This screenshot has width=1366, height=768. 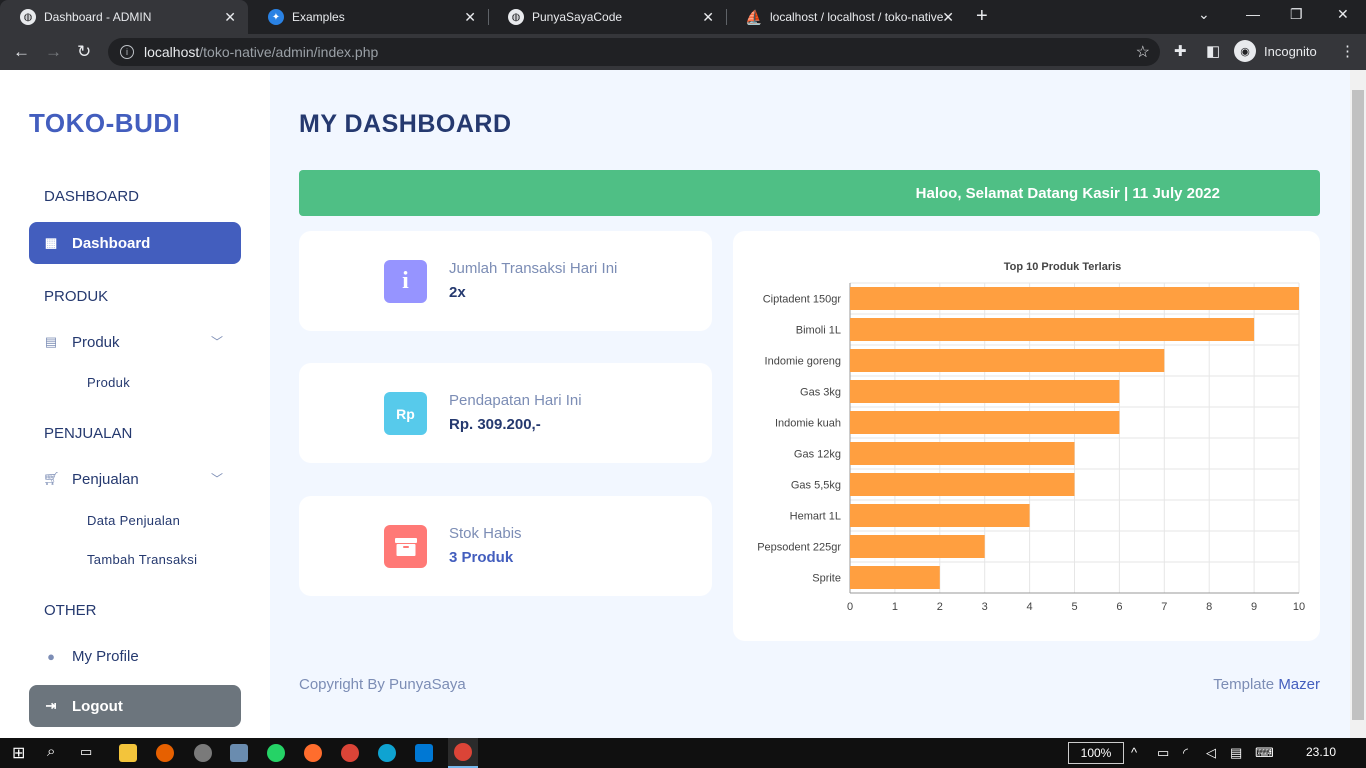 I want to click on reload-icon: ↻, so click(x=84, y=52).